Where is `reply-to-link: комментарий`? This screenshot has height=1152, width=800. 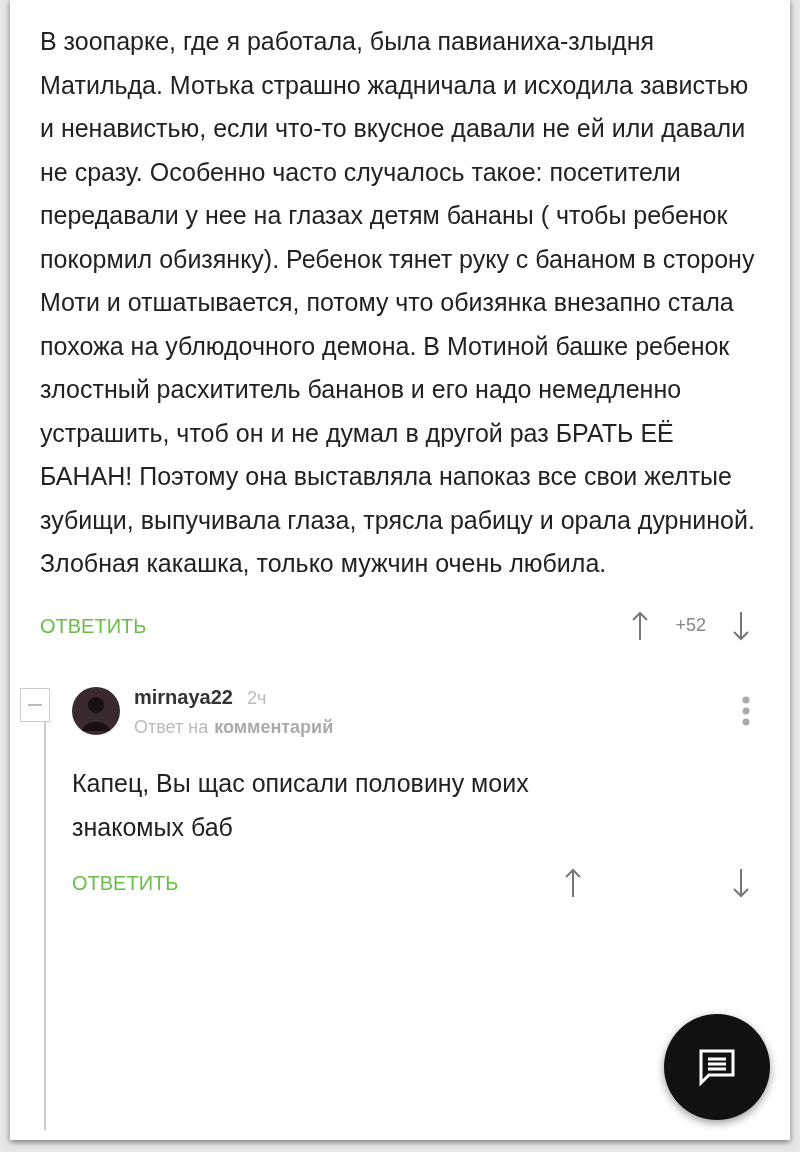
reply-to-link: комментарий is located at coordinates (274, 727).